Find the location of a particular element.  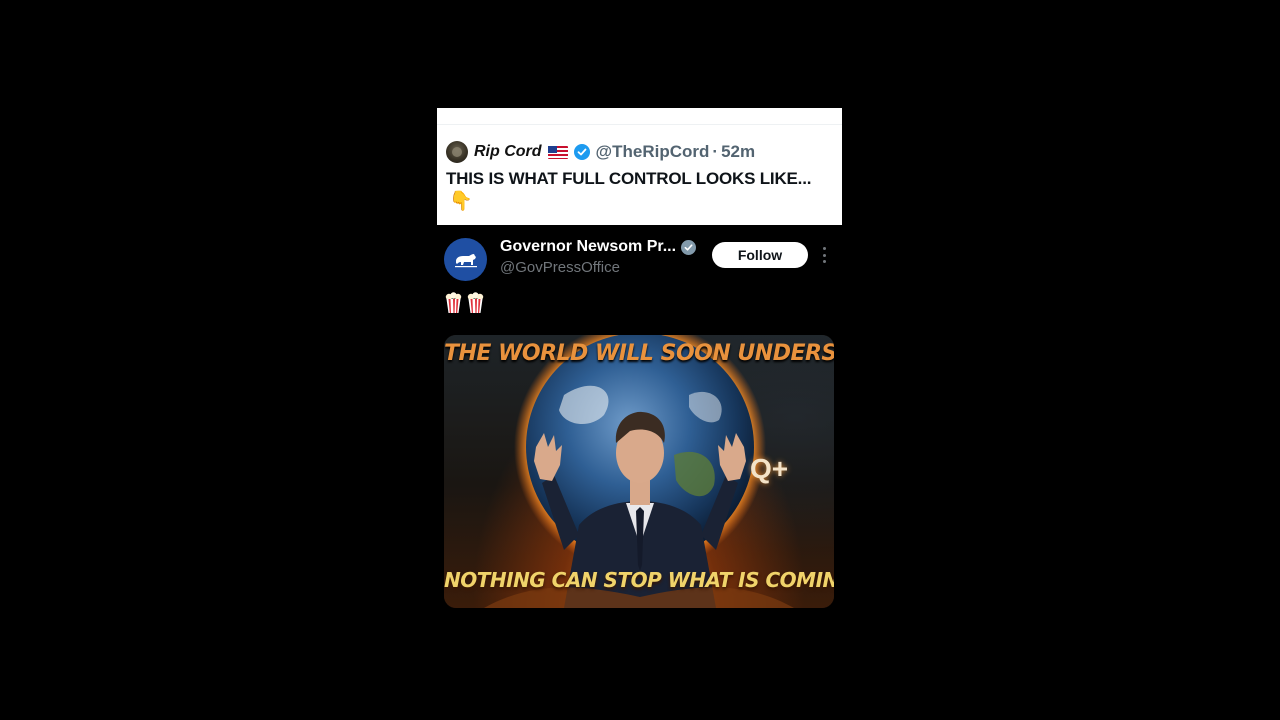

follow-button: Follow is located at coordinates (760, 255).